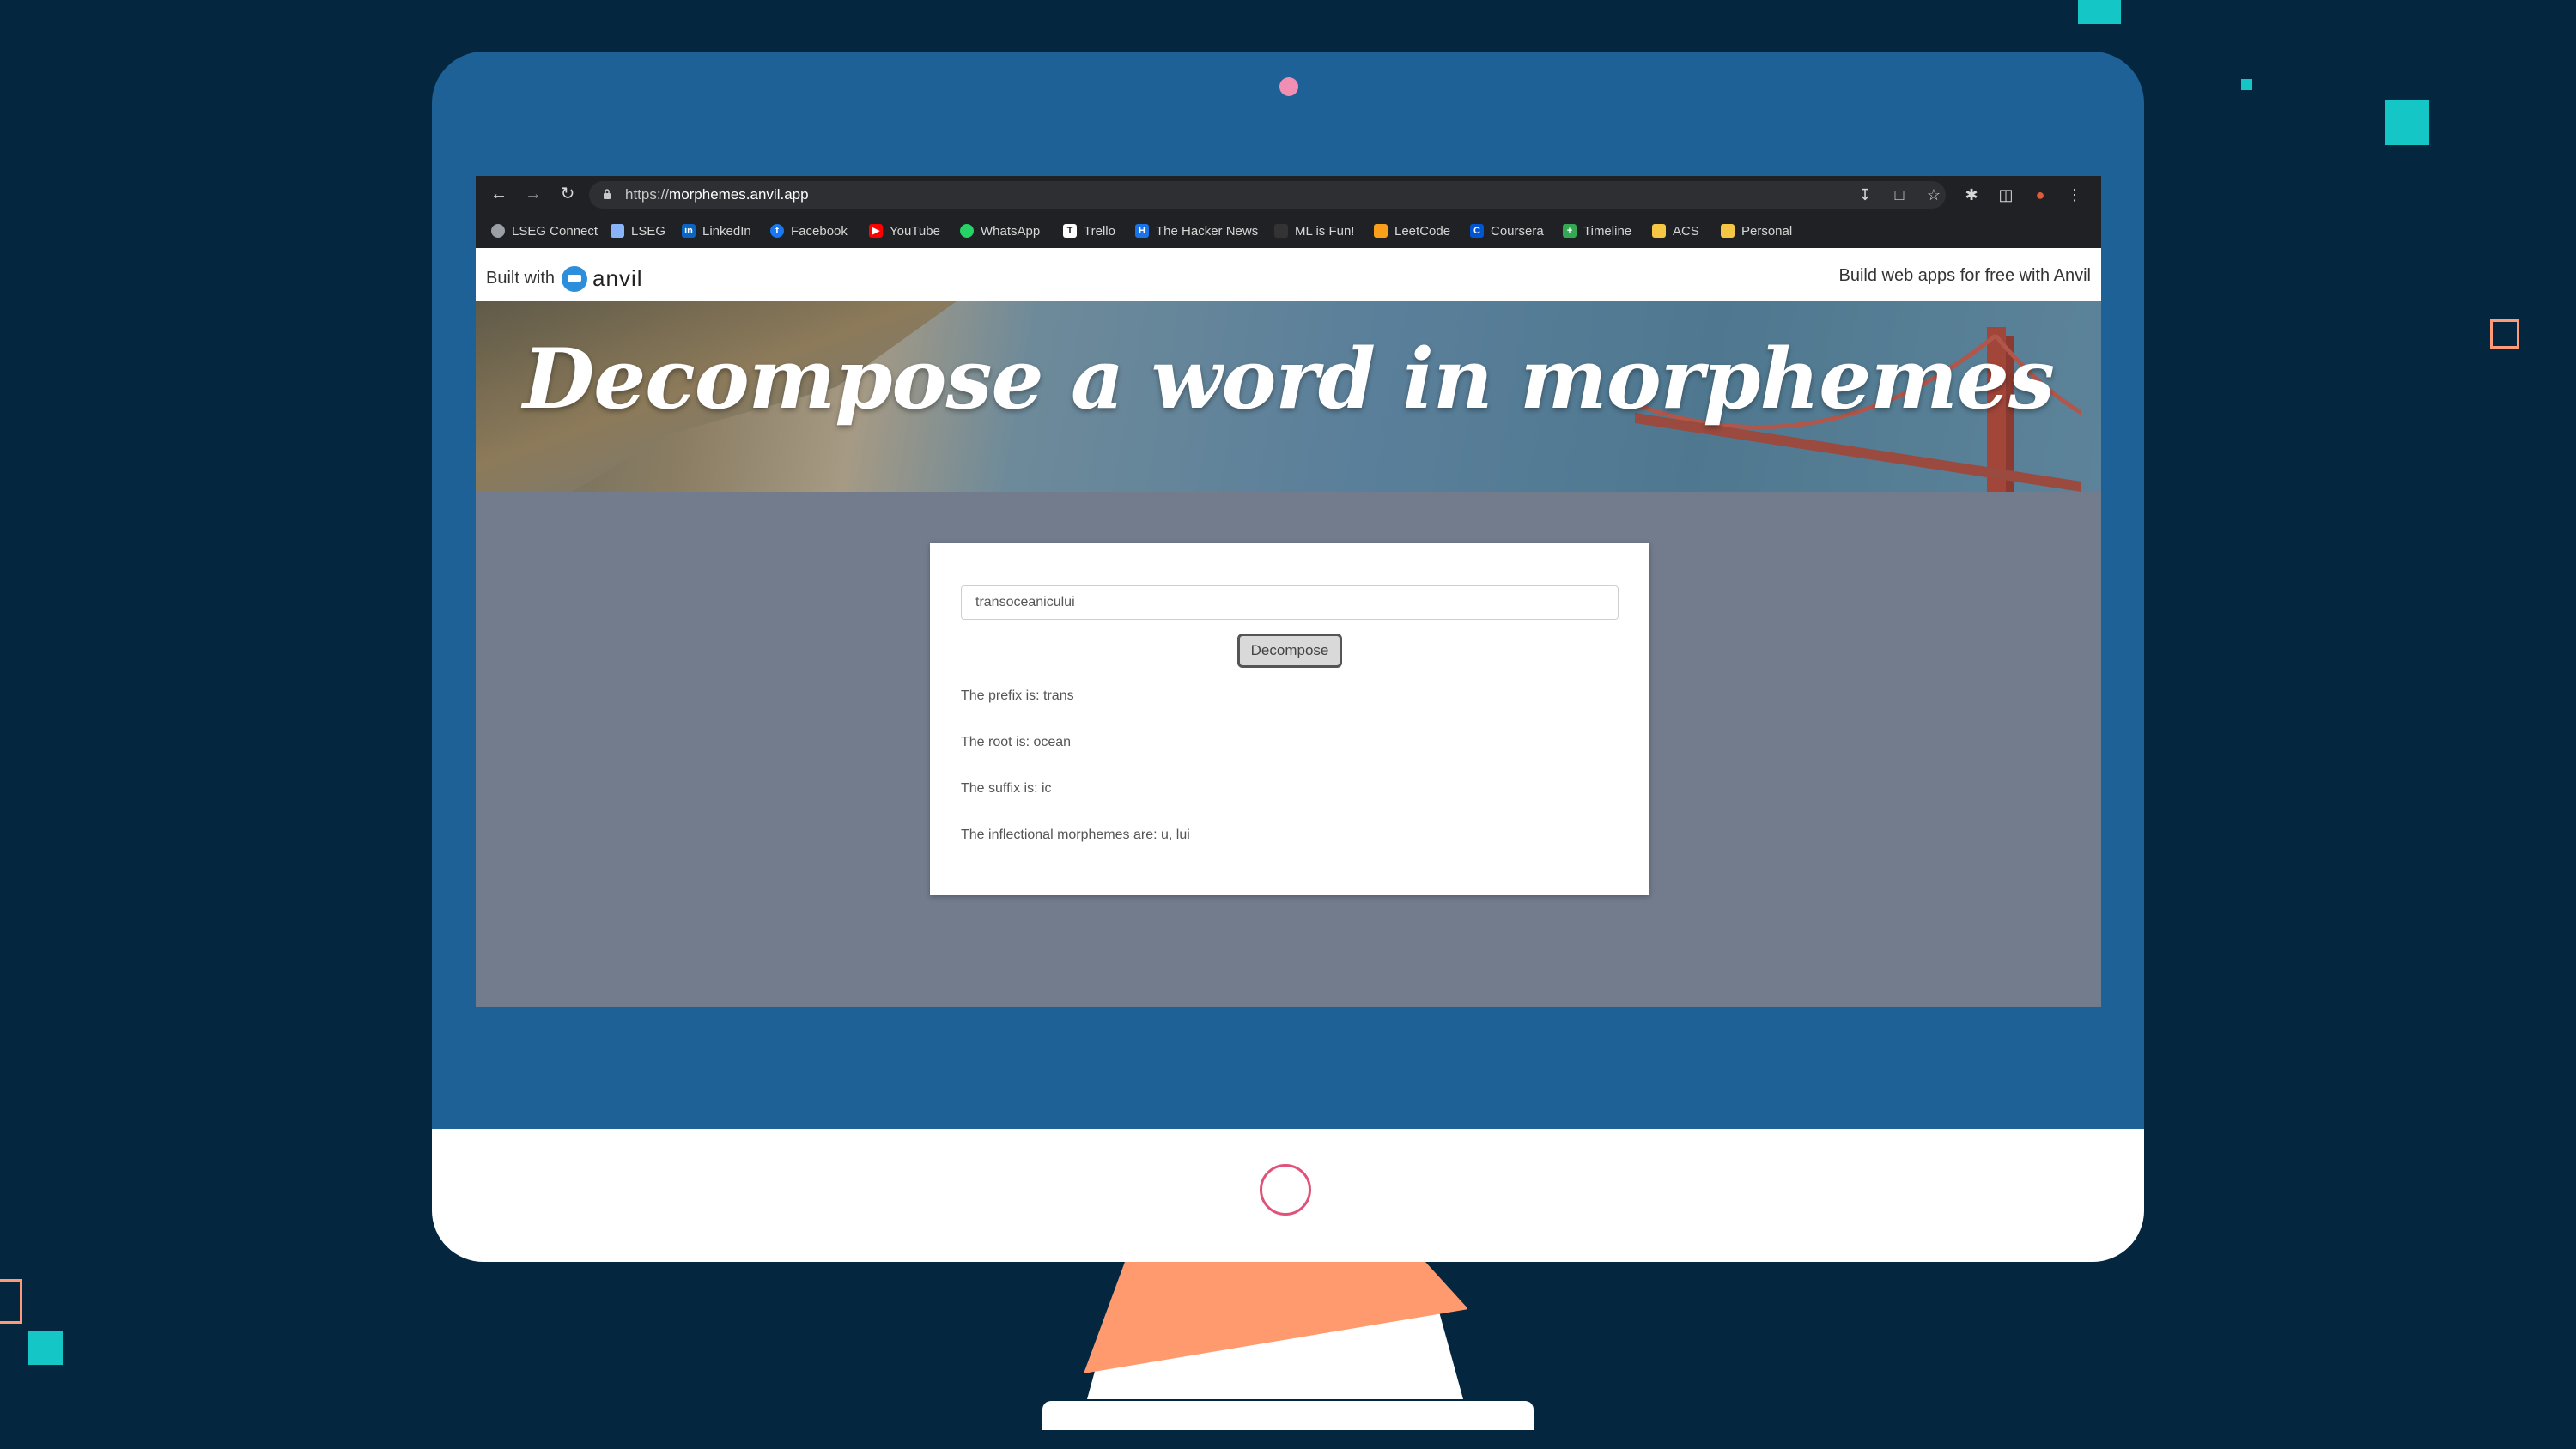  Describe the element at coordinates (1288, 378) in the screenshot. I see `page-title: Decompose a word in morphemes` at that location.